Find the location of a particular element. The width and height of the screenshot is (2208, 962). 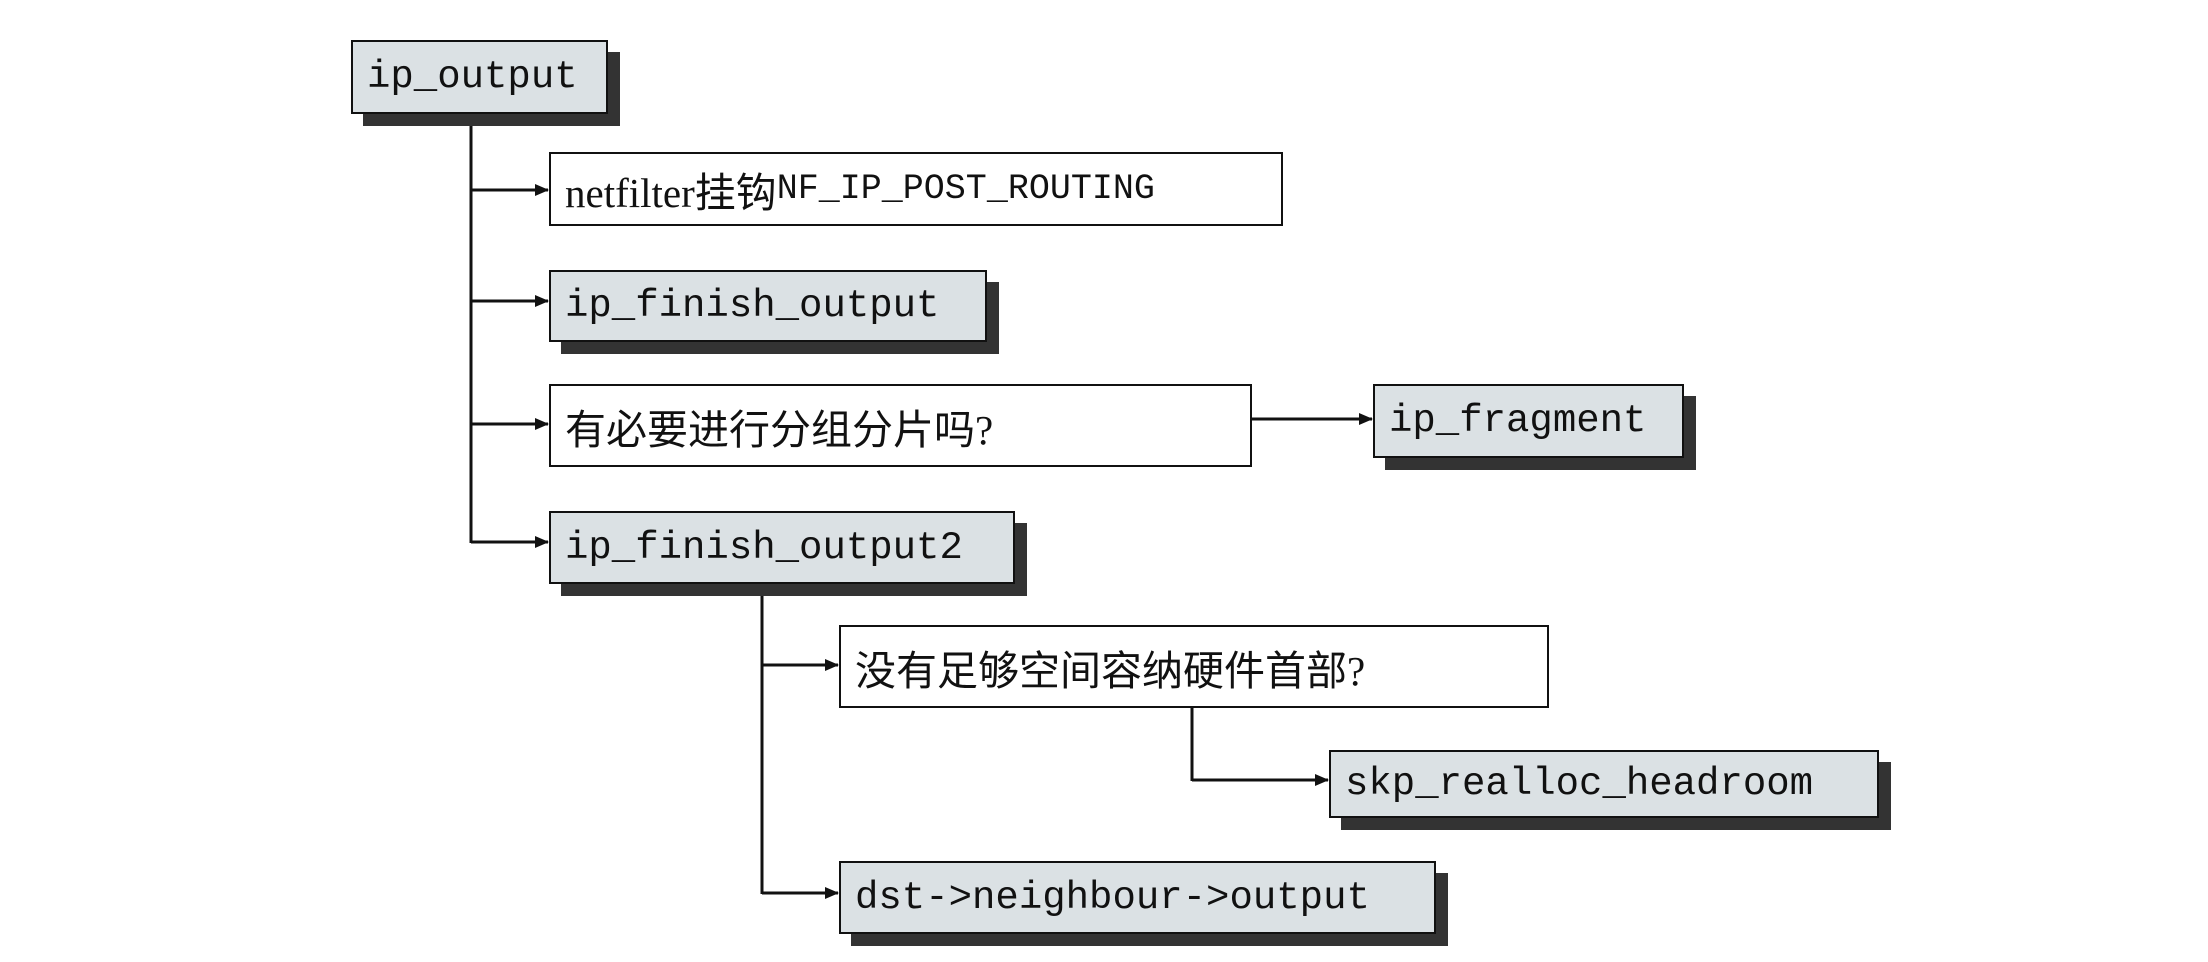

ip-fragment-node: ip_fragment is located at coordinates (1528, 421).